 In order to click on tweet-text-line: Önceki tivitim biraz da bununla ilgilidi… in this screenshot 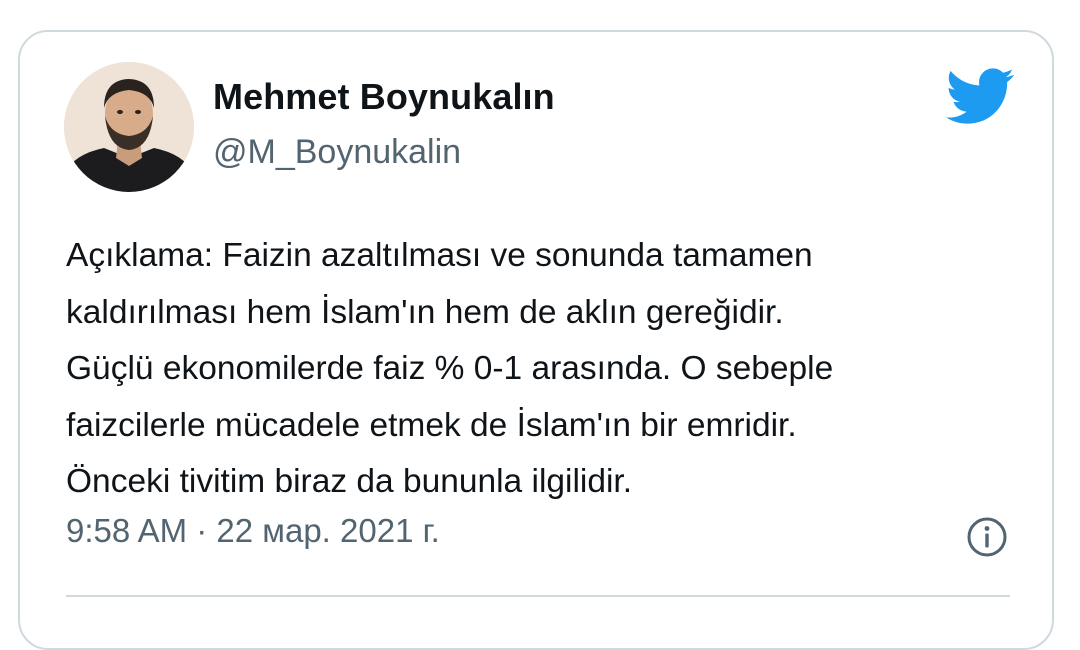, I will do `click(349, 481)`.